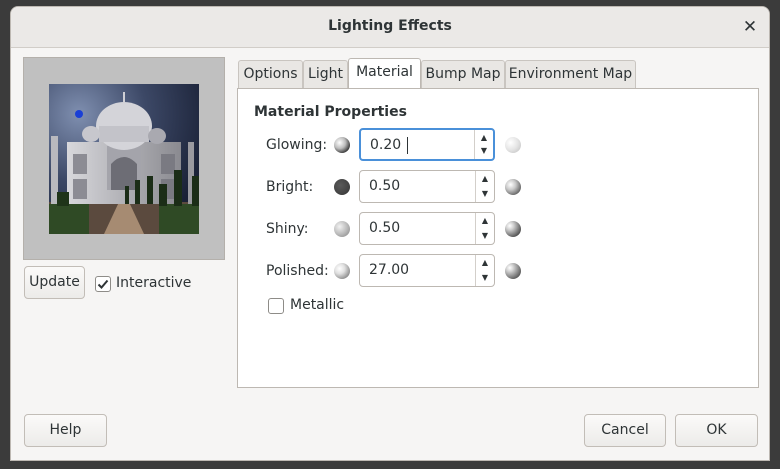 The height and width of the screenshot is (469, 780). I want to click on close-icon: ✕, so click(750, 27).